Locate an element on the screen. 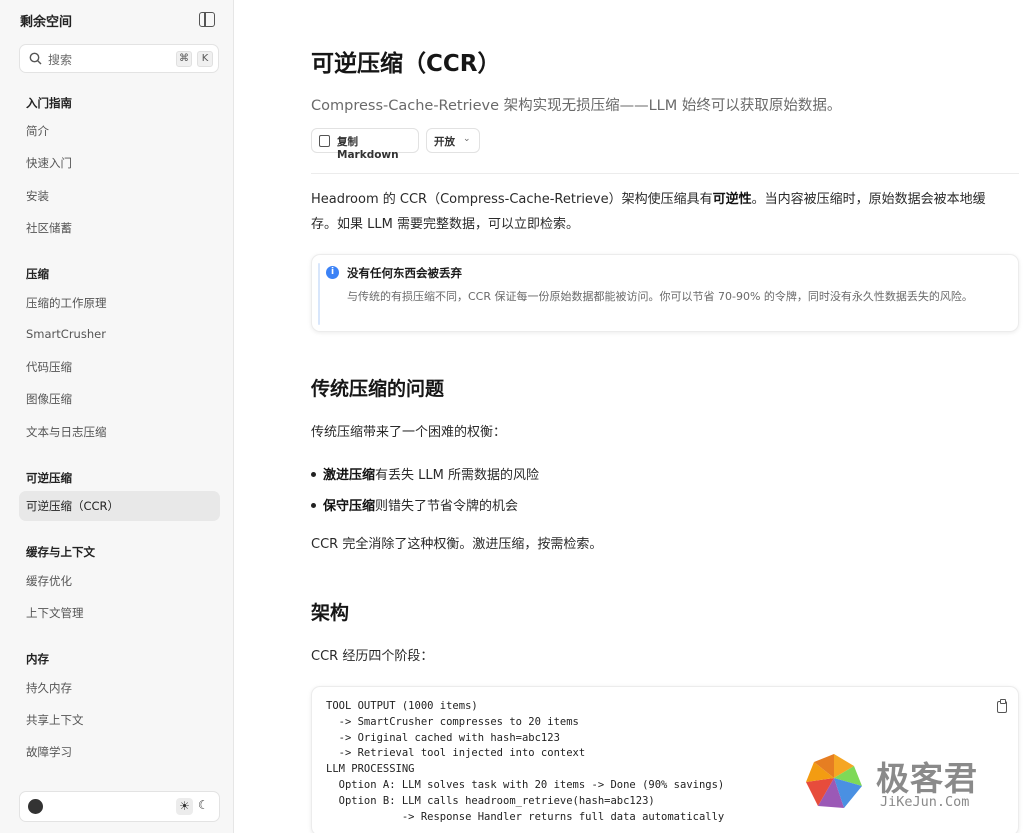 The image size is (1024, 833). sidebar-footer: ☀ ☾ is located at coordinates (119, 806).